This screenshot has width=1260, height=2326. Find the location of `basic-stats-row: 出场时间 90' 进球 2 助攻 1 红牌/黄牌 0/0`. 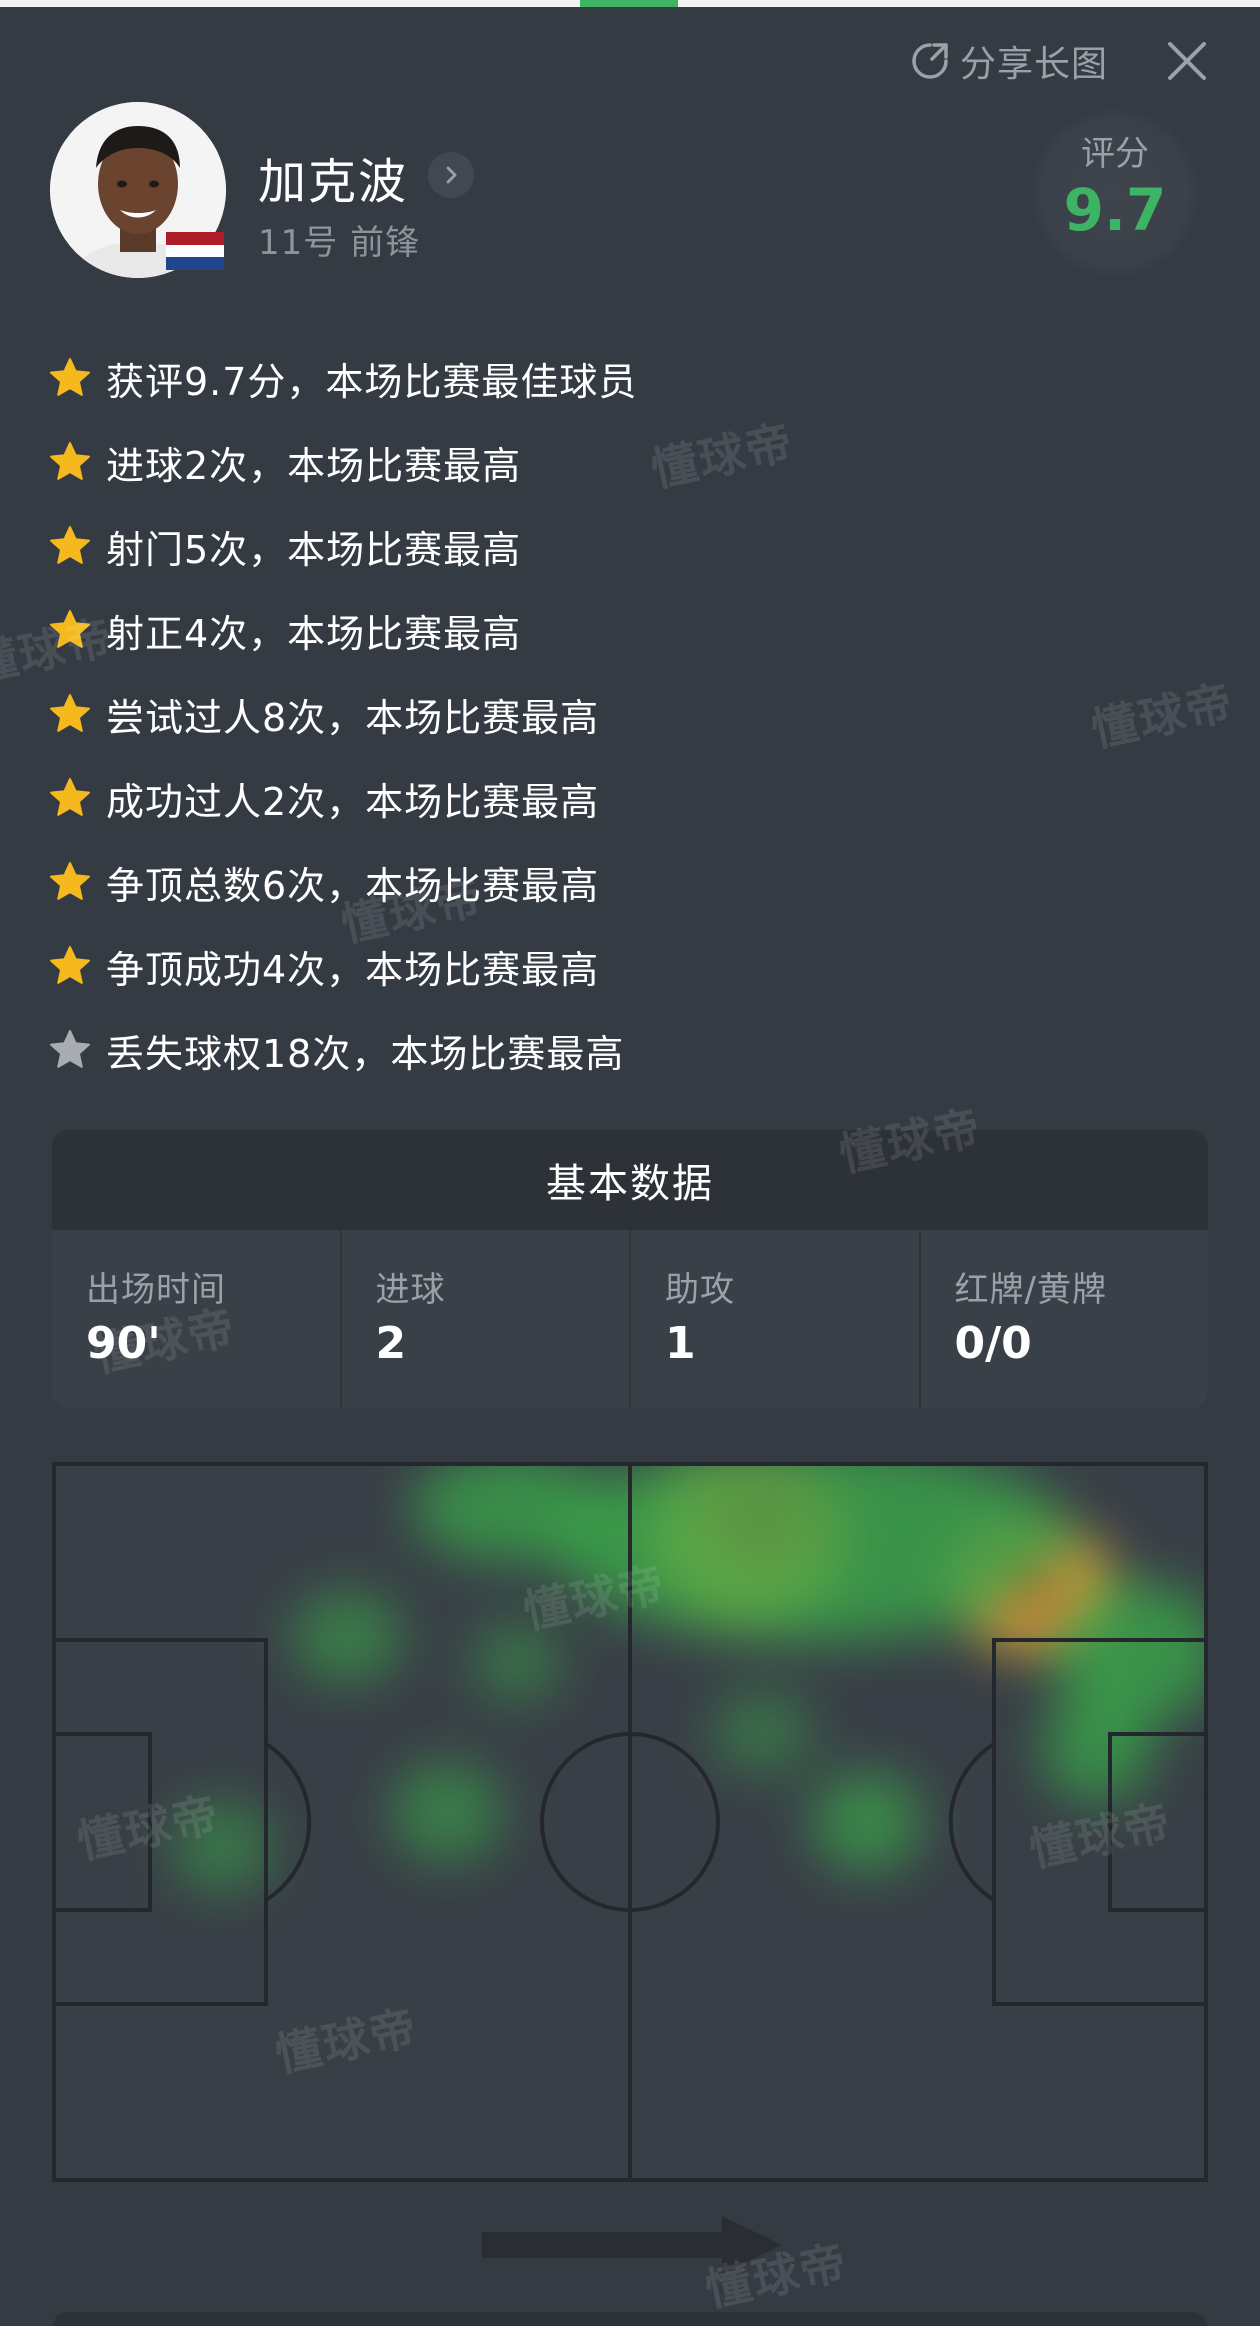

basic-stats-row: 出场时间 90' 进球 2 助攻 1 红牌/黄牌 0/0 is located at coordinates (630, 1319).